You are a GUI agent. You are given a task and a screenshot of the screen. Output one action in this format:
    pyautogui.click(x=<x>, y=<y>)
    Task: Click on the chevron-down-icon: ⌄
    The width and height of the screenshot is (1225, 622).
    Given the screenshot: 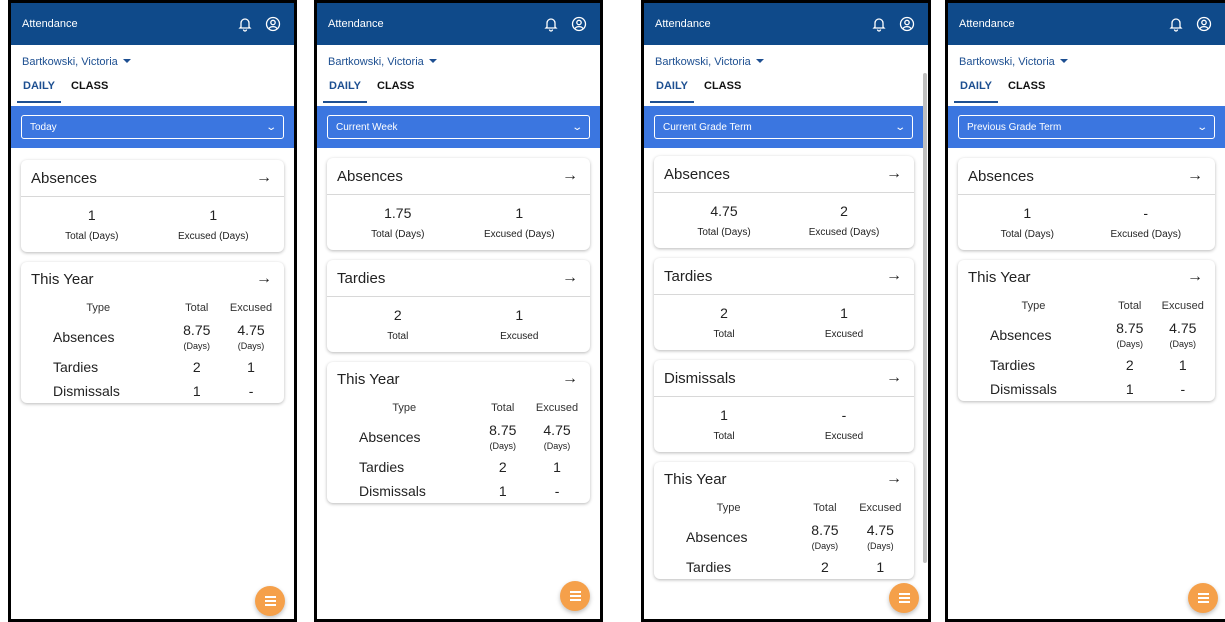 What is the action you would take?
    pyautogui.click(x=899, y=127)
    